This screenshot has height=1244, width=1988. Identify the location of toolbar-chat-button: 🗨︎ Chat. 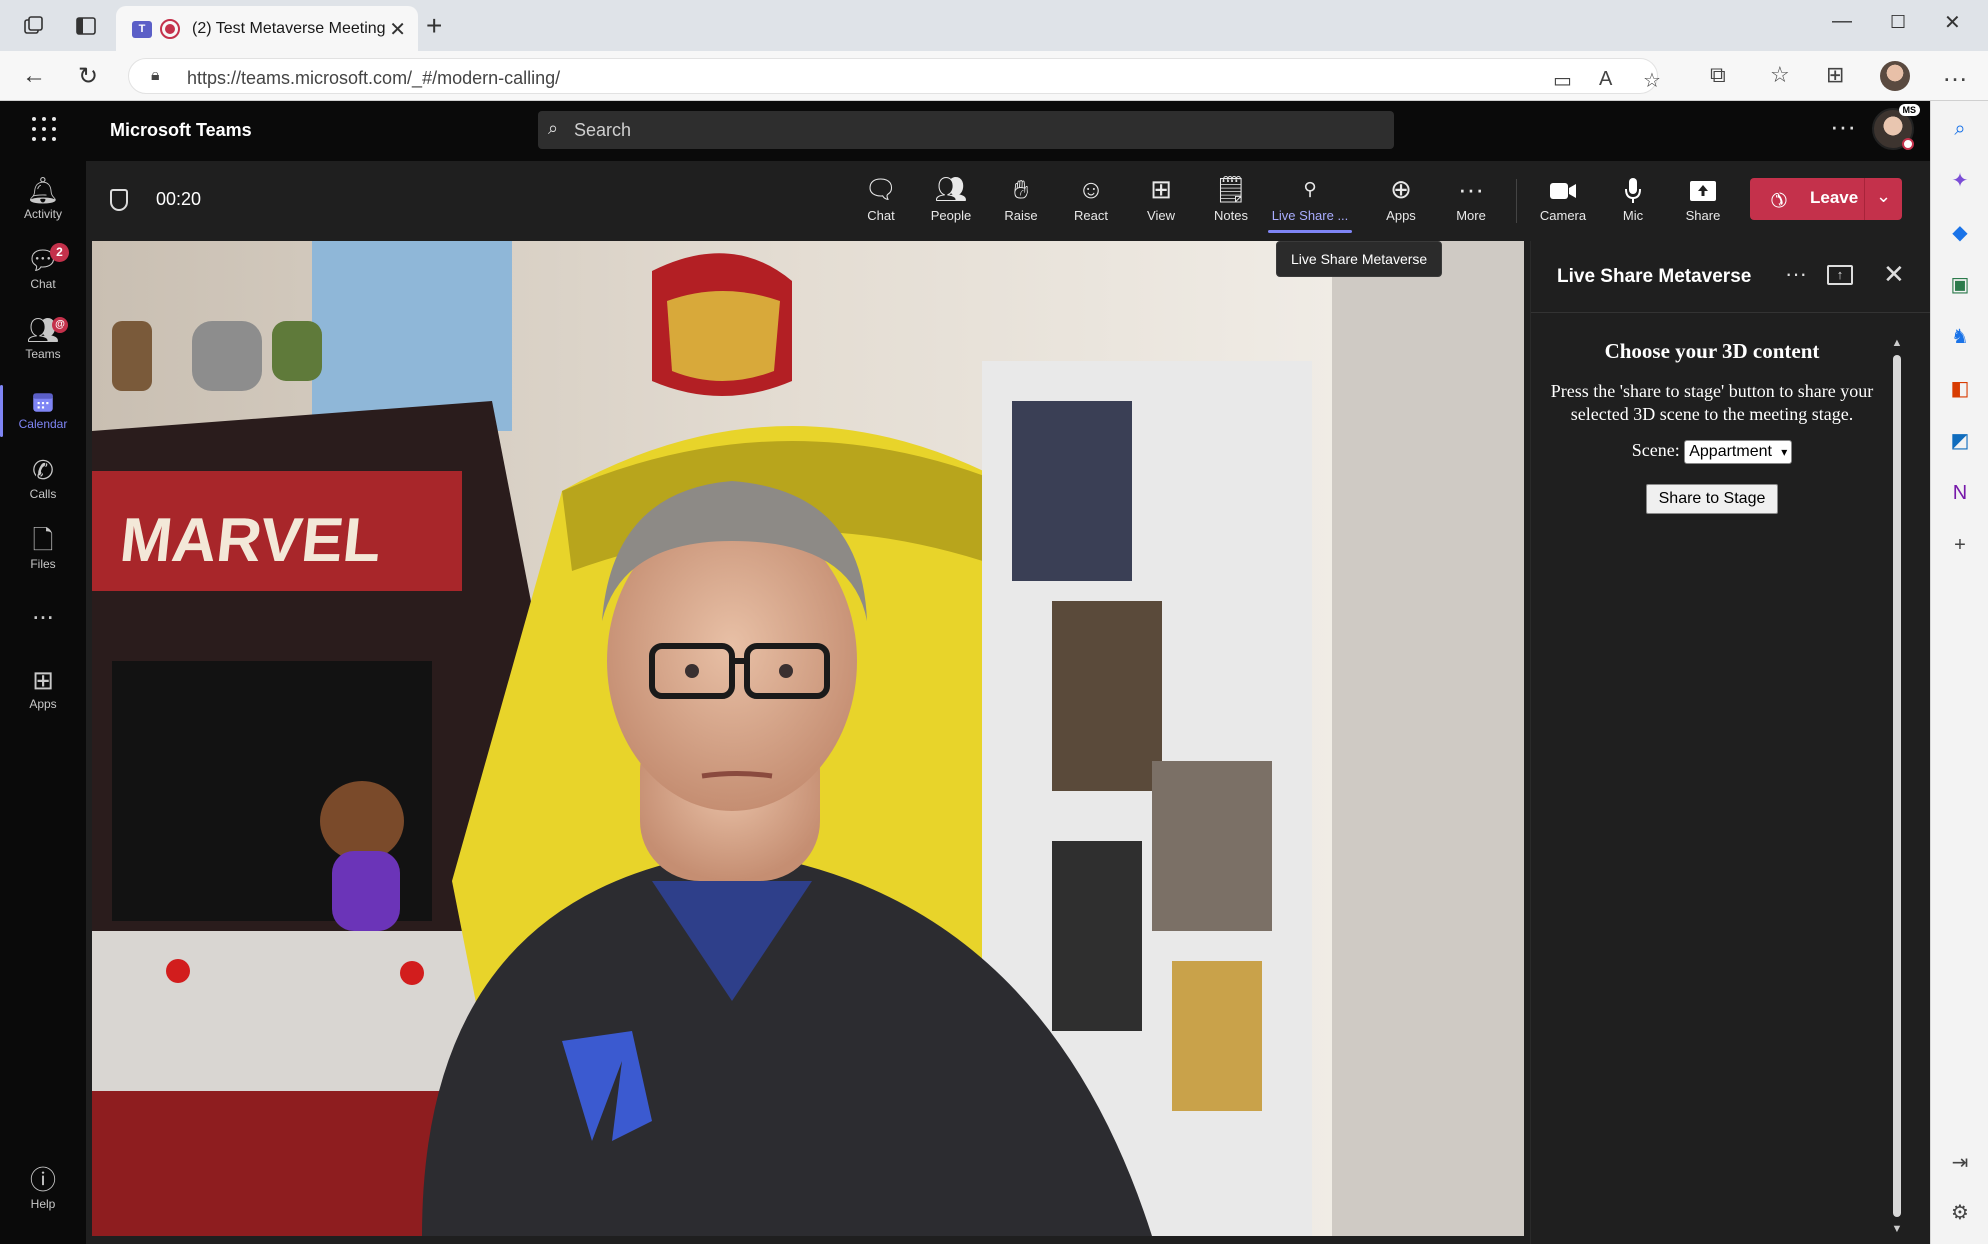
(881, 198).